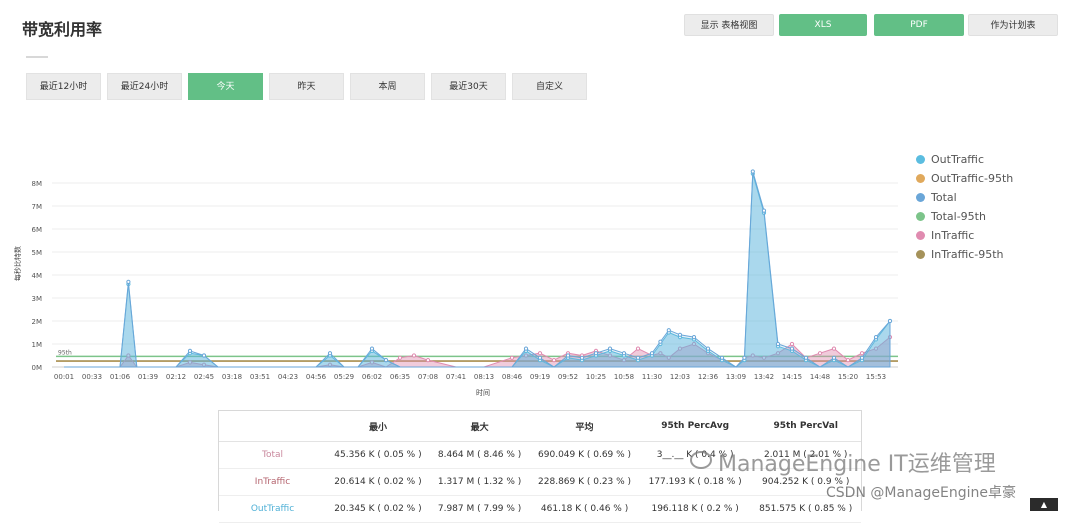 This screenshot has height=523, width=1080. I want to click on legend-item: InTraffic, so click(945, 236).